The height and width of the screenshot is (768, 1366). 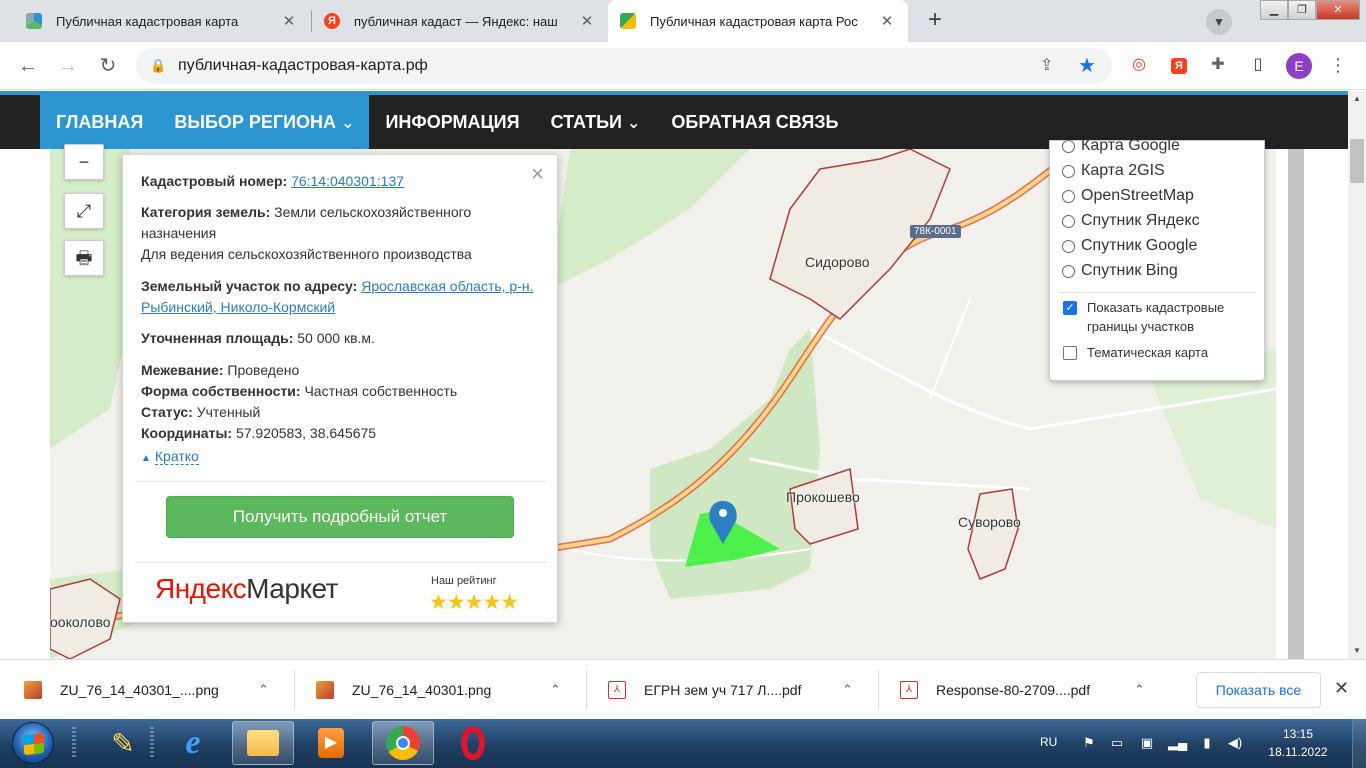 I want to click on internet-explorer-icon: e, so click(x=193, y=742).